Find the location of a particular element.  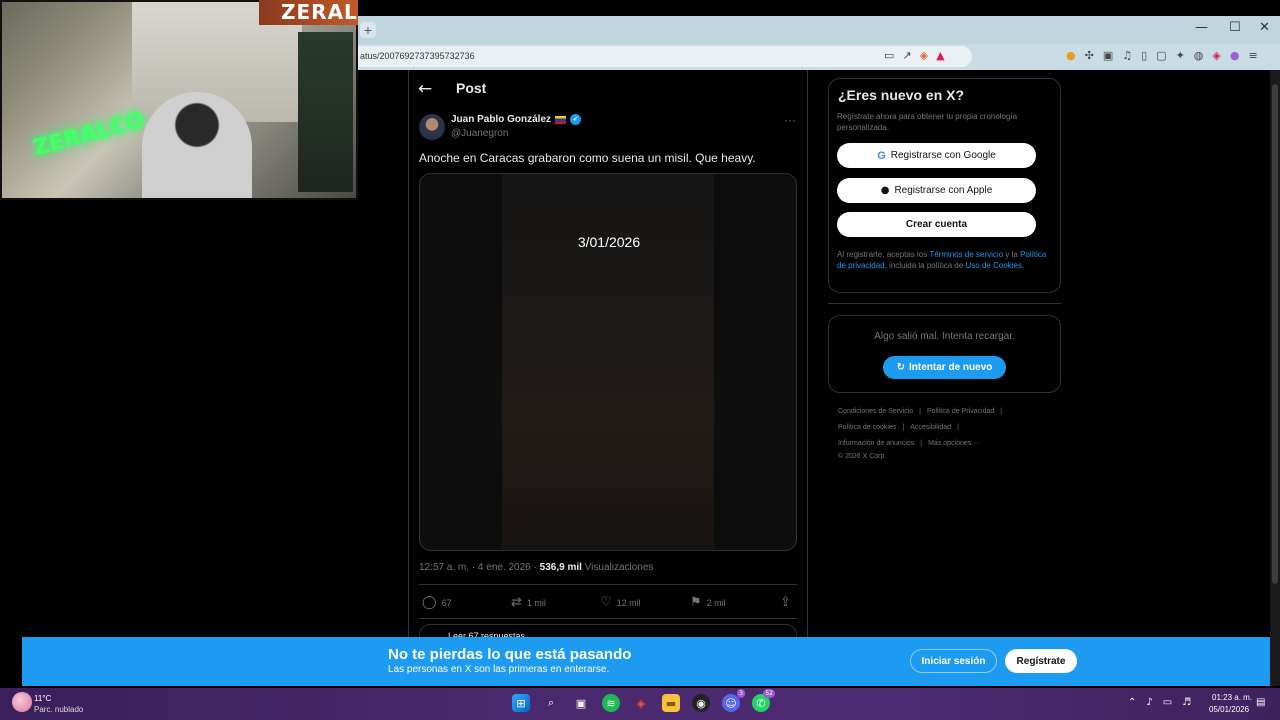

extension-icon: ● is located at coordinates (1071, 55).